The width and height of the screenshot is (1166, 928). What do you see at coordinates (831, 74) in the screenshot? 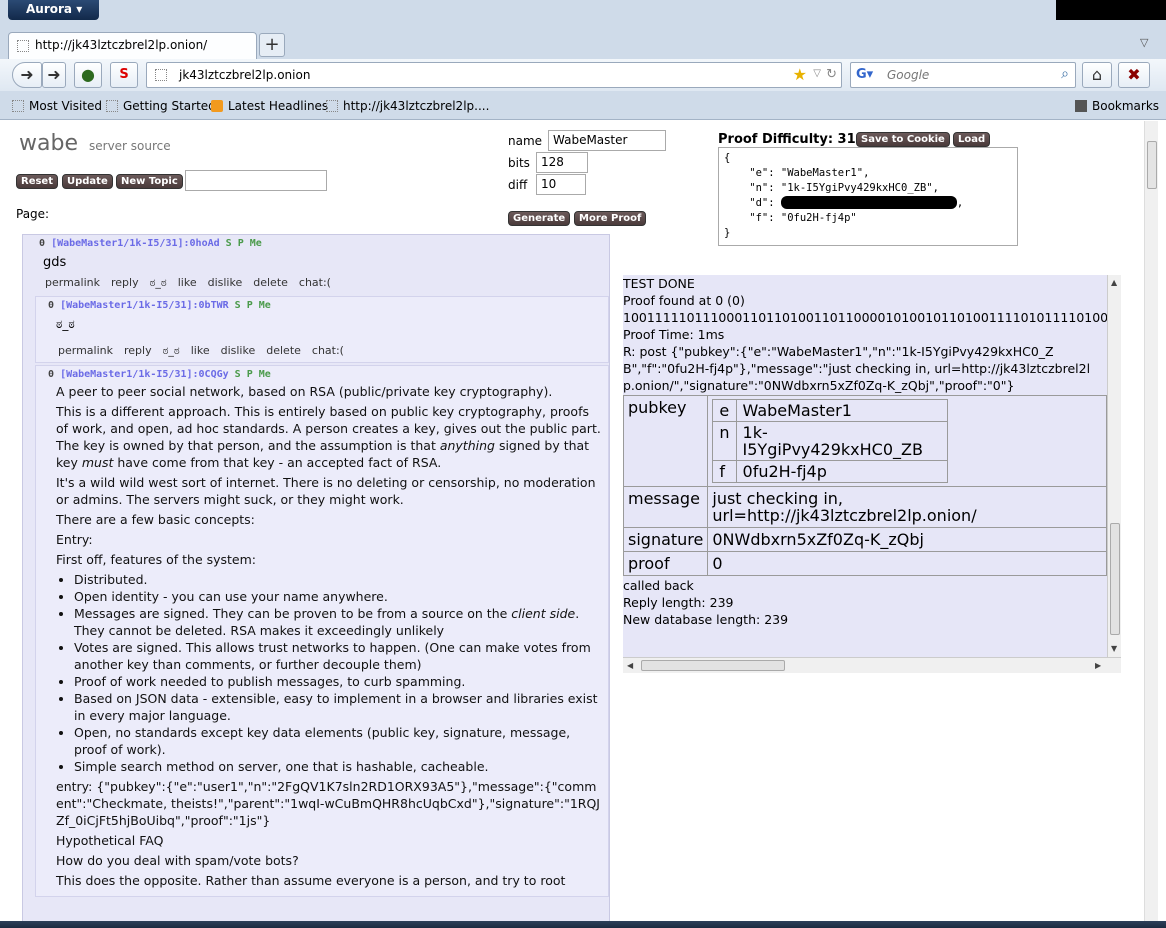
I see `reload-icon: ↻` at bounding box center [831, 74].